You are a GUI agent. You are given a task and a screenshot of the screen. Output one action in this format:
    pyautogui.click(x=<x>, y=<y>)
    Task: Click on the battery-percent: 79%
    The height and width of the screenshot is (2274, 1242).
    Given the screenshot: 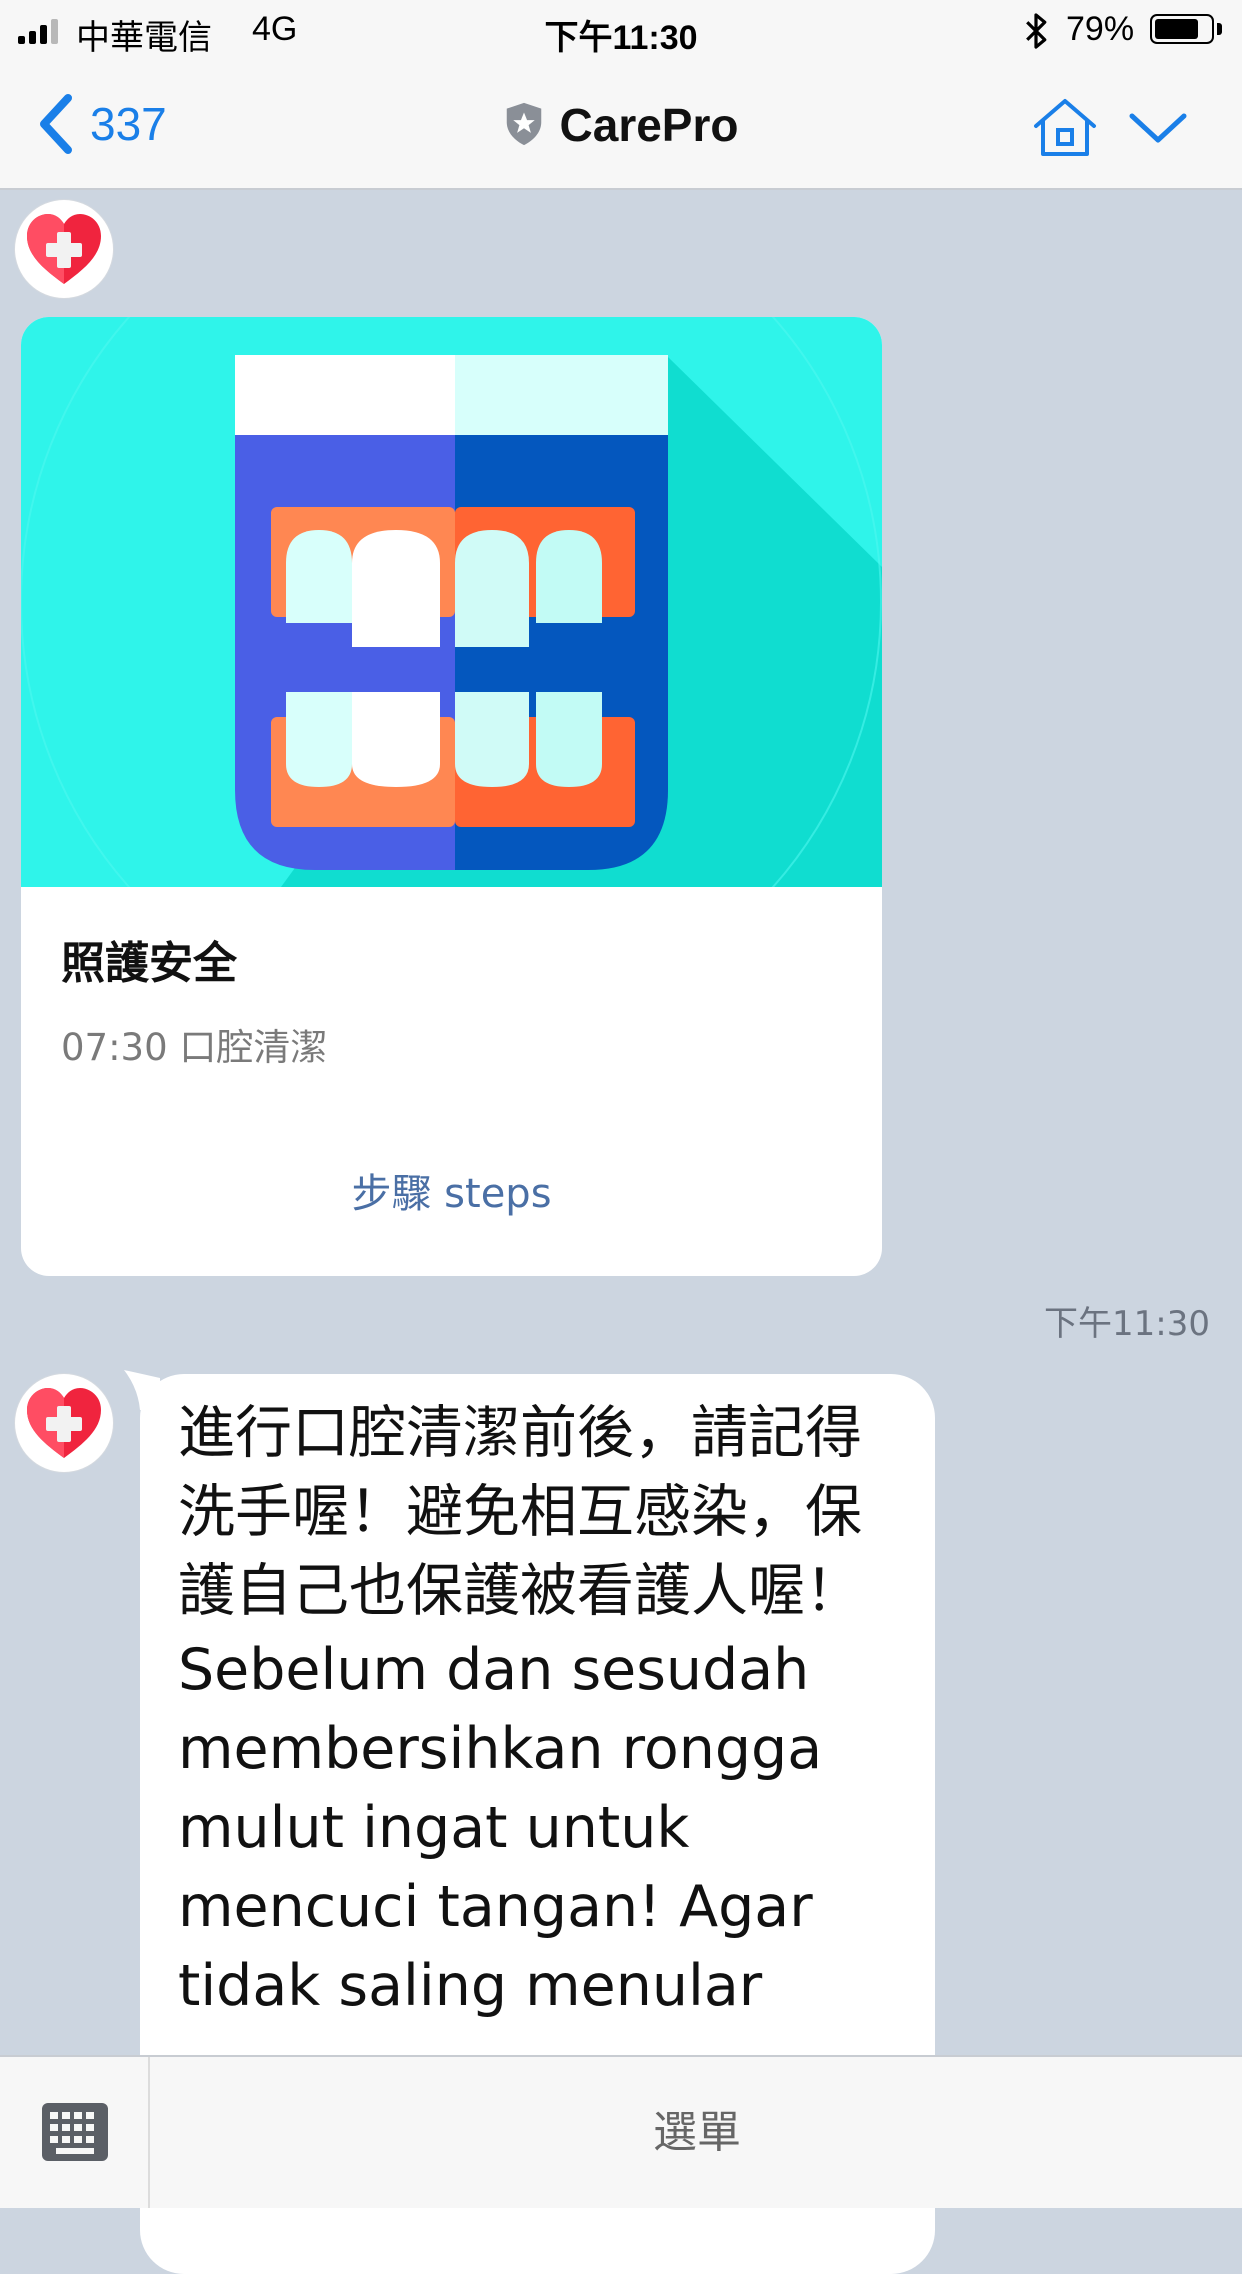 What is the action you would take?
    pyautogui.click(x=1100, y=29)
    